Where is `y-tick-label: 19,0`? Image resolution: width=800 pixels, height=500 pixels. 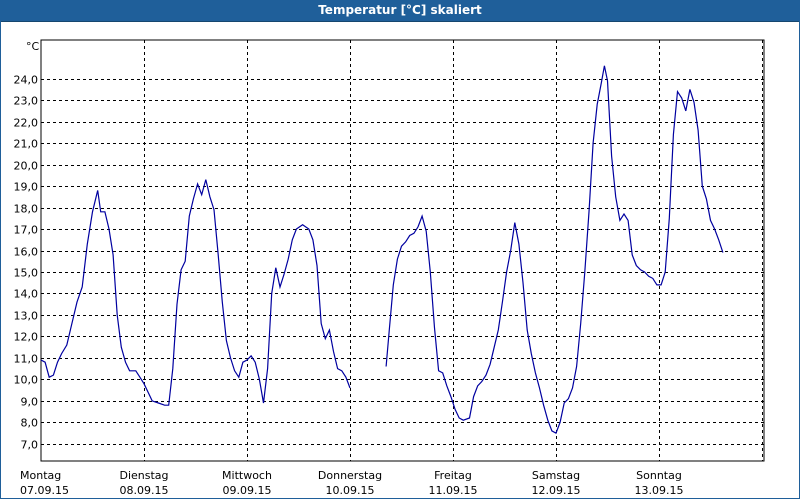 y-tick-label: 19,0 is located at coordinates (26, 187).